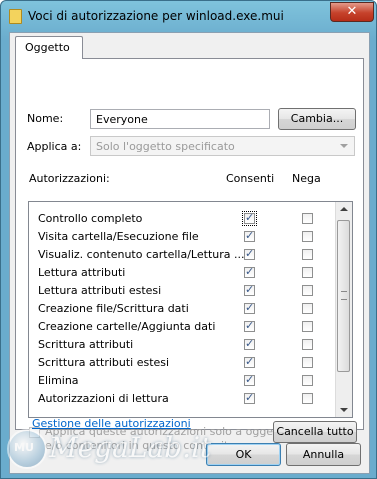  I want to click on permission-name: Controllo completo, so click(90, 218).